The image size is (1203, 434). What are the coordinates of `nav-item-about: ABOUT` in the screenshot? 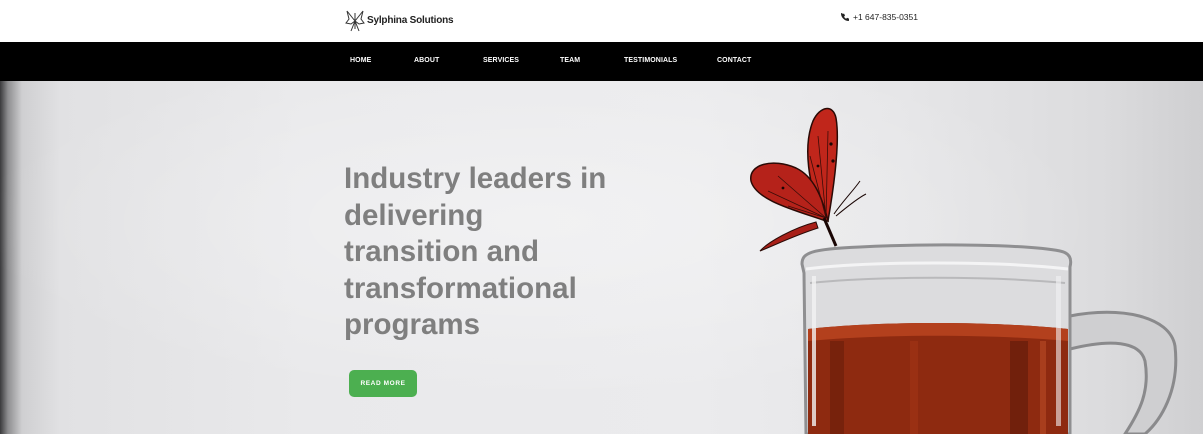 It's located at (426, 60).